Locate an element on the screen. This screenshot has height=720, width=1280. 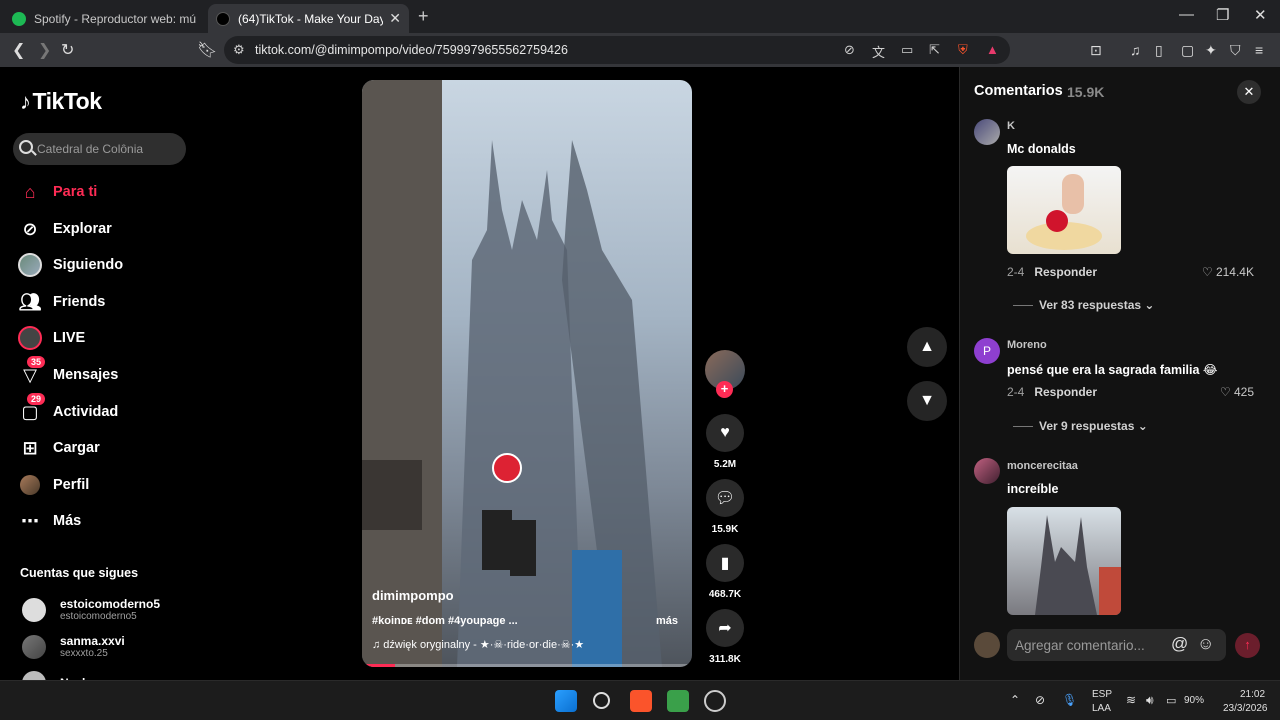
forward-button: ❯ is located at coordinates (44, 50).